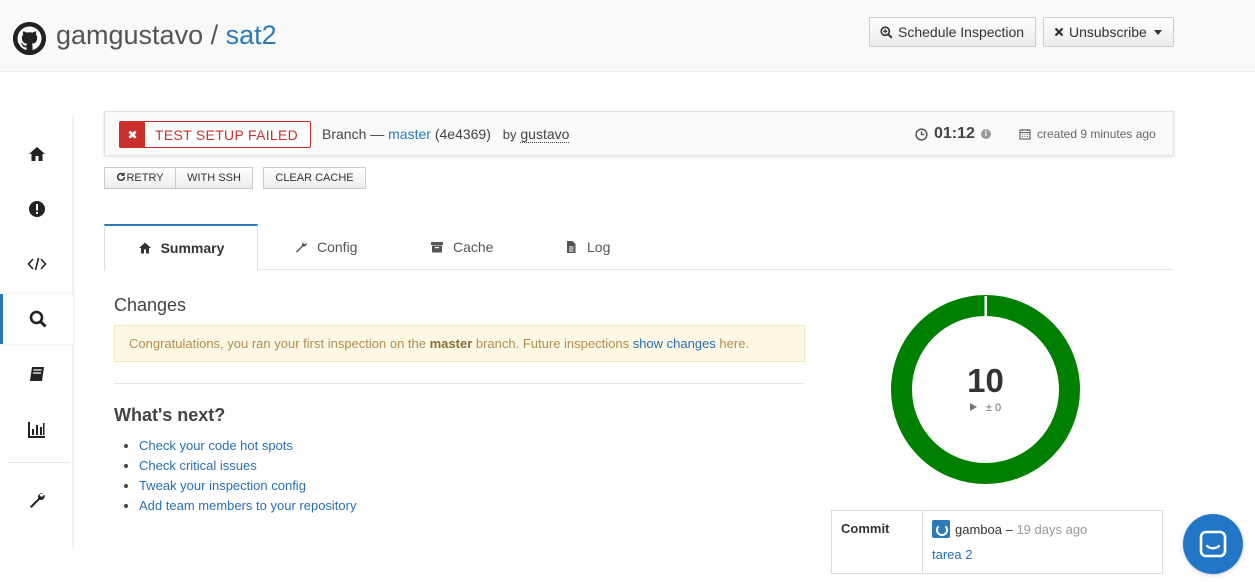  Describe the element at coordinates (39, 462) in the screenshot. I see `sidebar-divider` at that location.